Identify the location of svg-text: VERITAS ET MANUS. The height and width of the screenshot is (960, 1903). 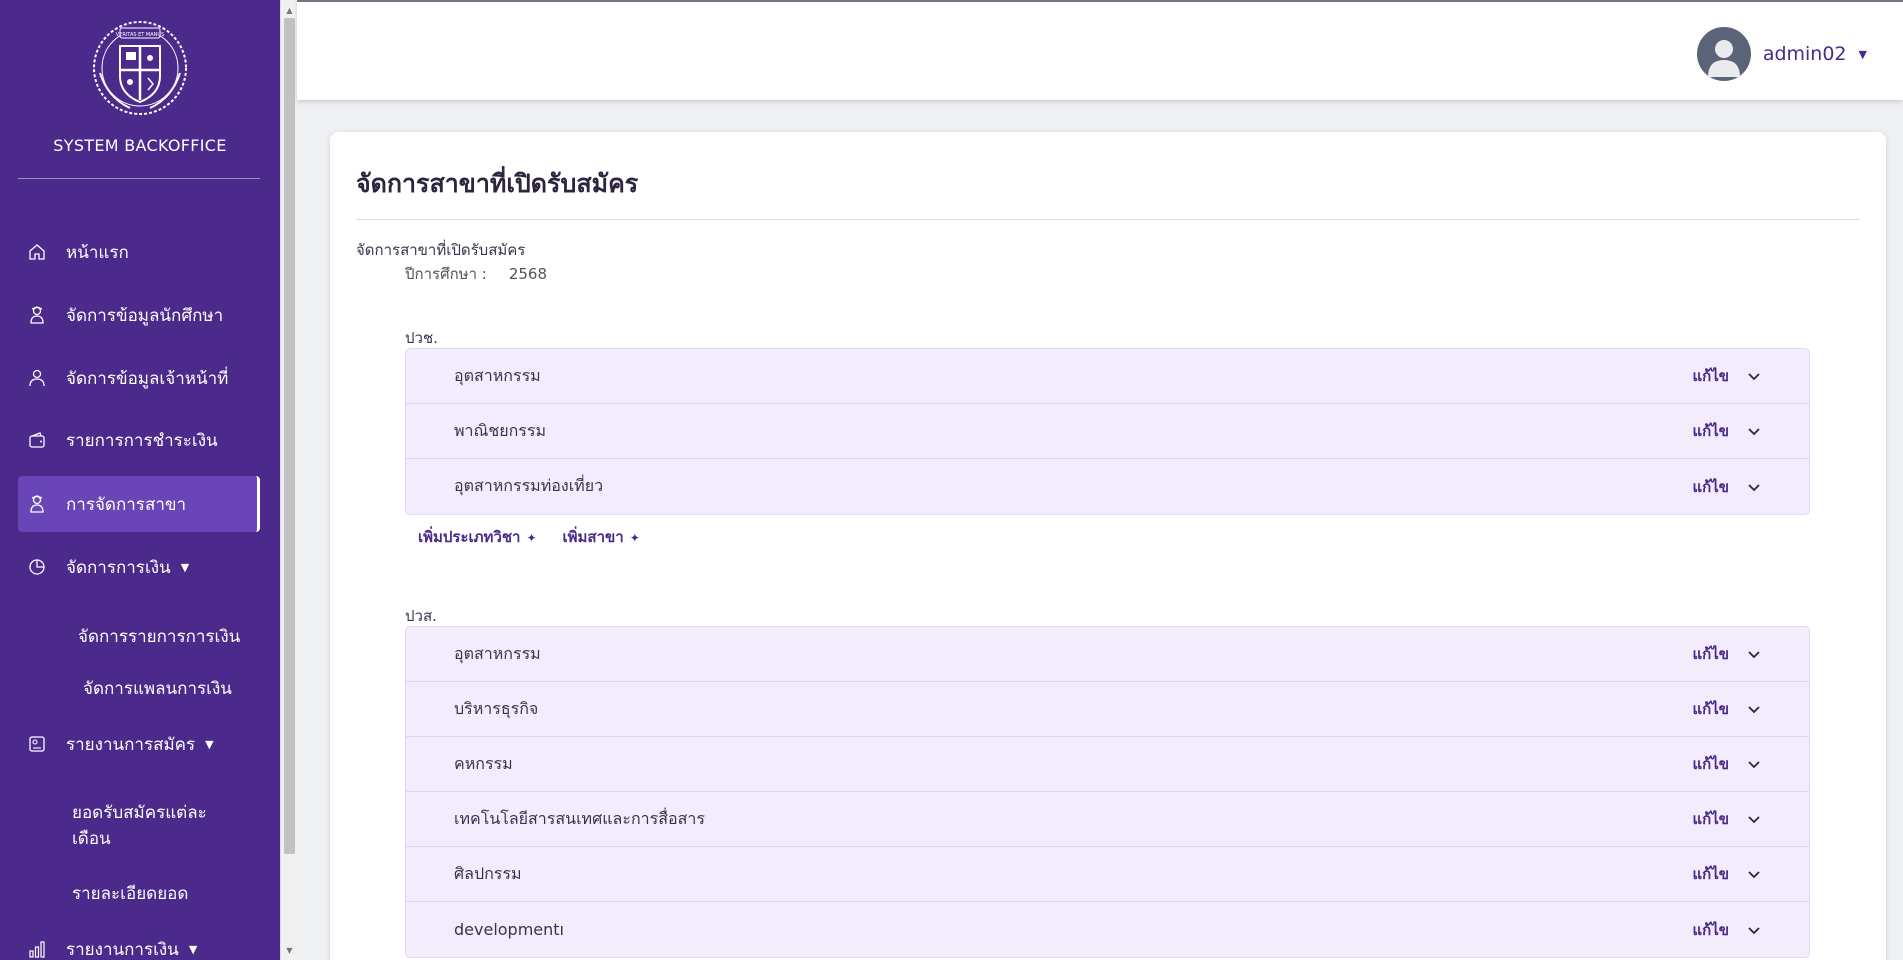
(140, 35).